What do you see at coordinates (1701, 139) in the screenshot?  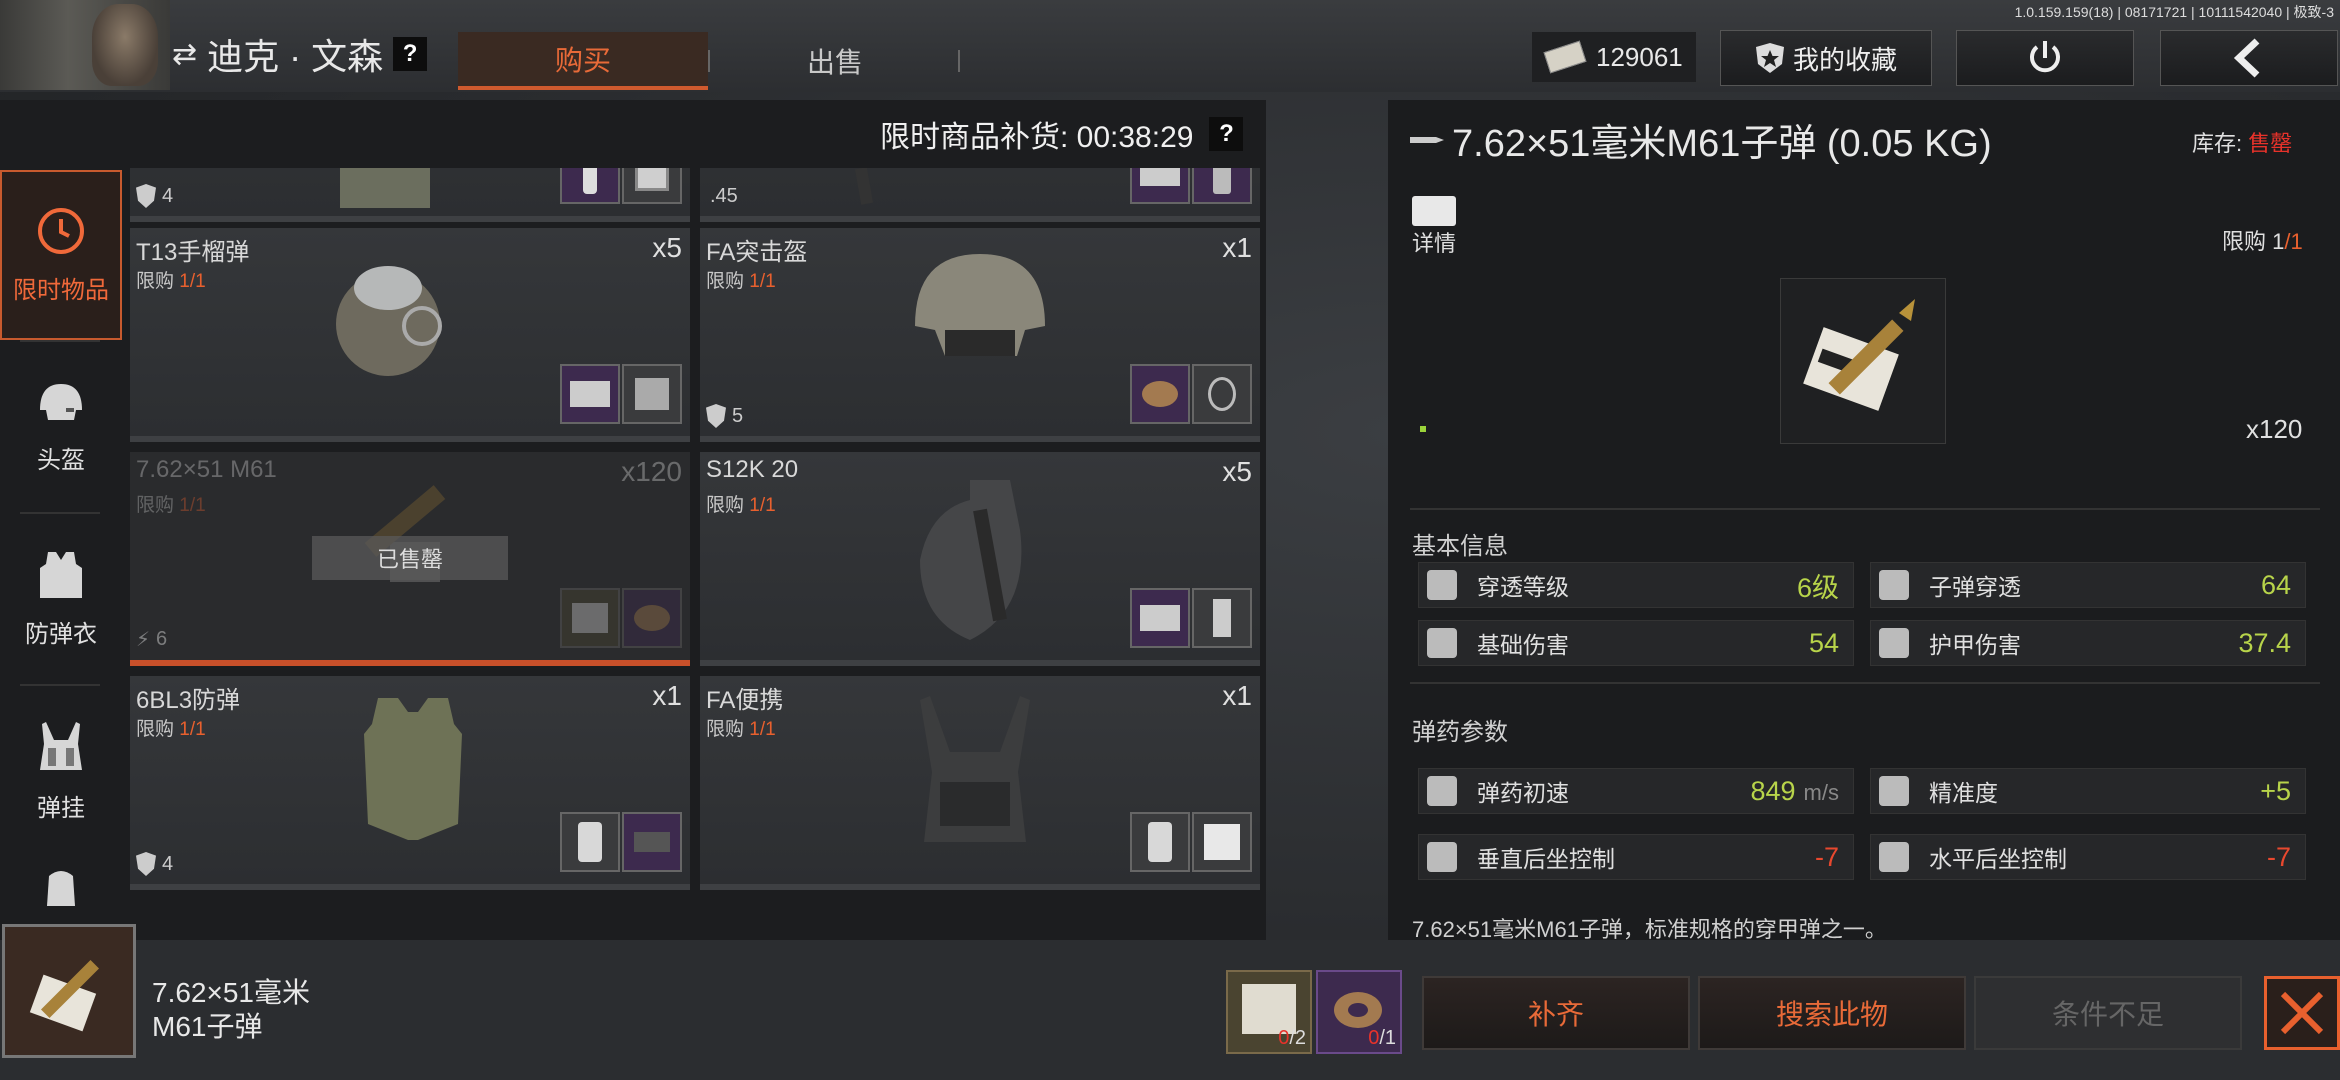 I see `item-detail-title: 7.62×51毫米M61子弹 (0.05 KG)` at bounding box center [1701, 139].